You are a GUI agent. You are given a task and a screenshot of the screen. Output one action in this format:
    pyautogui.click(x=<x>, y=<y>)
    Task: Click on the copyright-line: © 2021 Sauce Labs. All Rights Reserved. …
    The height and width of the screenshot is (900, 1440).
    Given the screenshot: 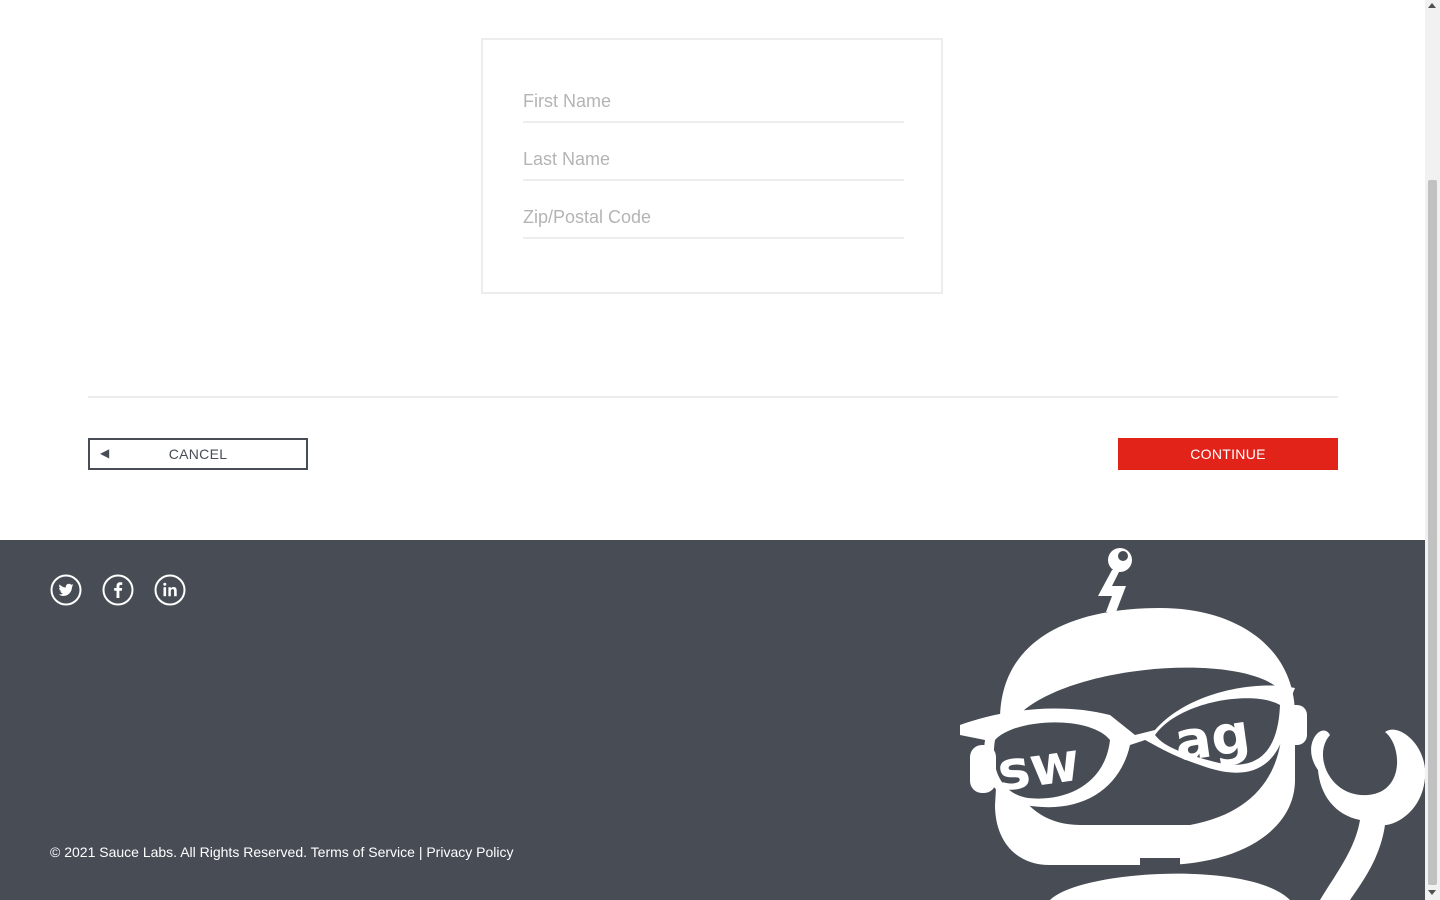 What is the action you would take?
    pyautogui.click(x=281, y=852)
    